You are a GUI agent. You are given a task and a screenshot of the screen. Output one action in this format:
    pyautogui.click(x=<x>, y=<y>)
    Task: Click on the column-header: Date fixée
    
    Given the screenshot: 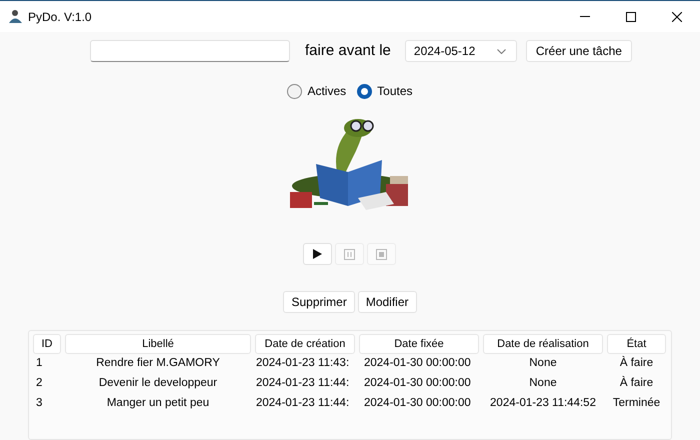 What is the action you would take?
    pyautogui.click(x=419, y=344)
    